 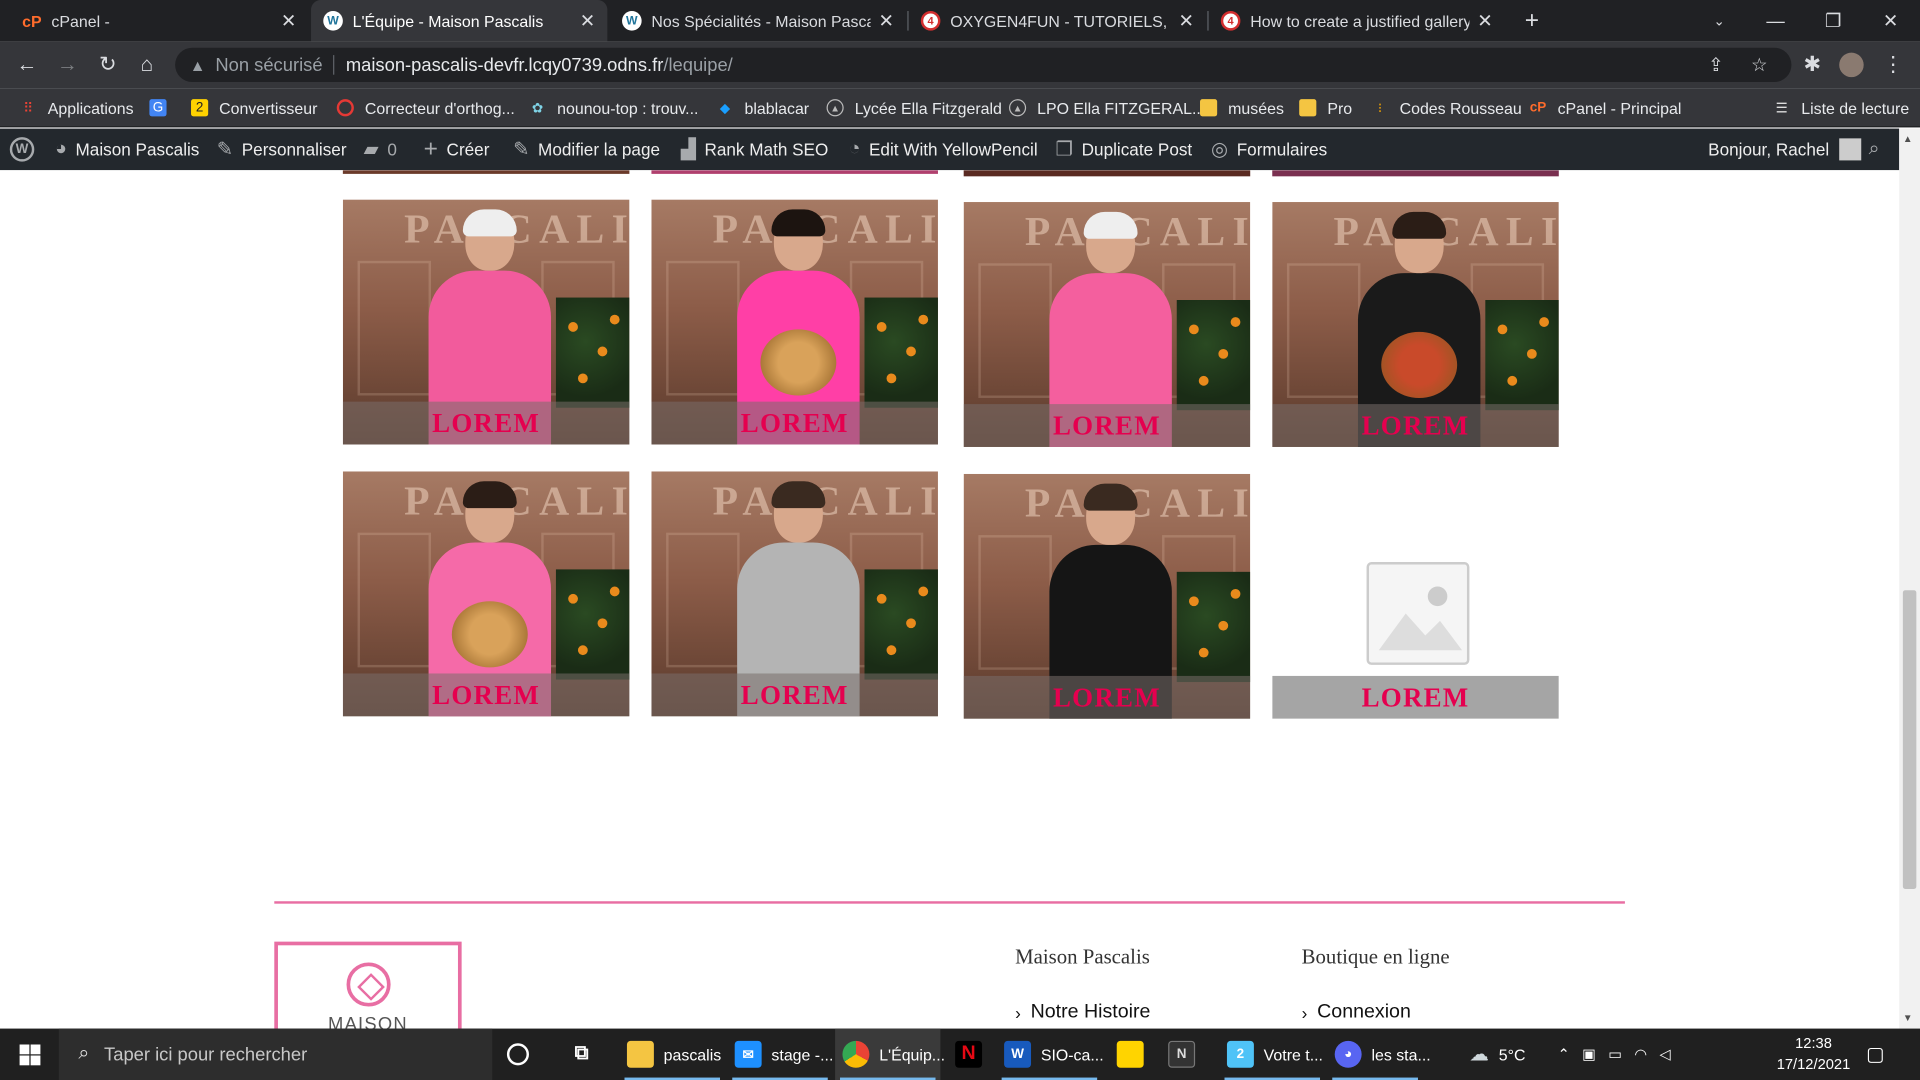 What do you see at coordinates (163, 108) in the screenshot?
I see `bookmark-translate: G` at bounding box center [163, 108].